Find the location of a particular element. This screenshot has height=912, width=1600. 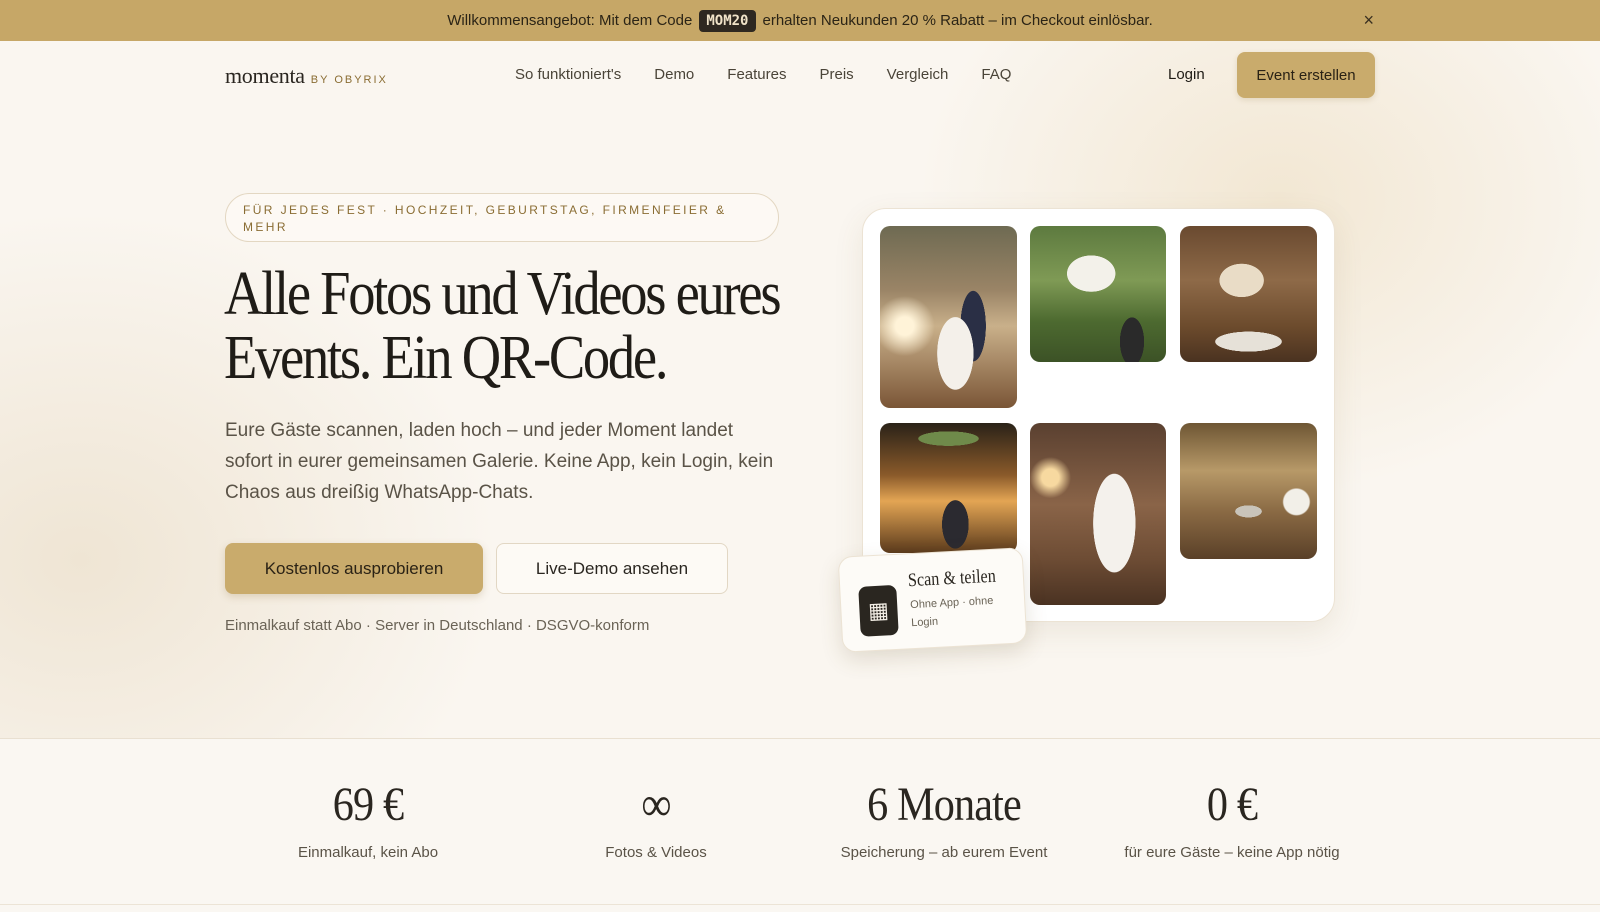

stat-value: 0 € is located at coordinates (1232, 804).